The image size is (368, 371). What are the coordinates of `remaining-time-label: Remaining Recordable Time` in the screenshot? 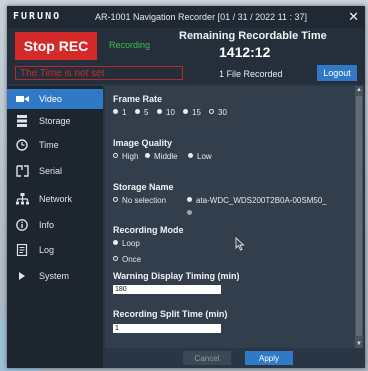 It's located at (253, 36).